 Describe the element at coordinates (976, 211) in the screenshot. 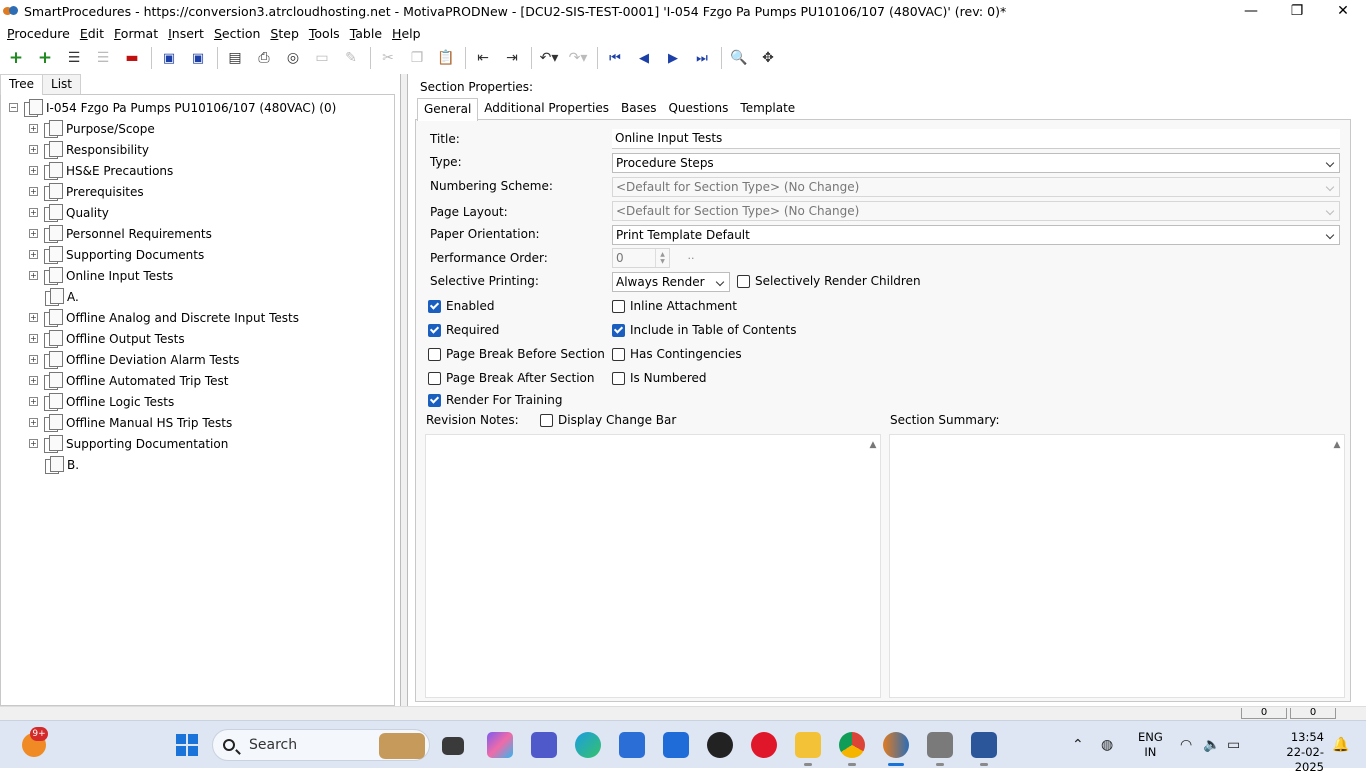

I see `page-layout-select: <Default for Section Type> (No Change)` at that location.